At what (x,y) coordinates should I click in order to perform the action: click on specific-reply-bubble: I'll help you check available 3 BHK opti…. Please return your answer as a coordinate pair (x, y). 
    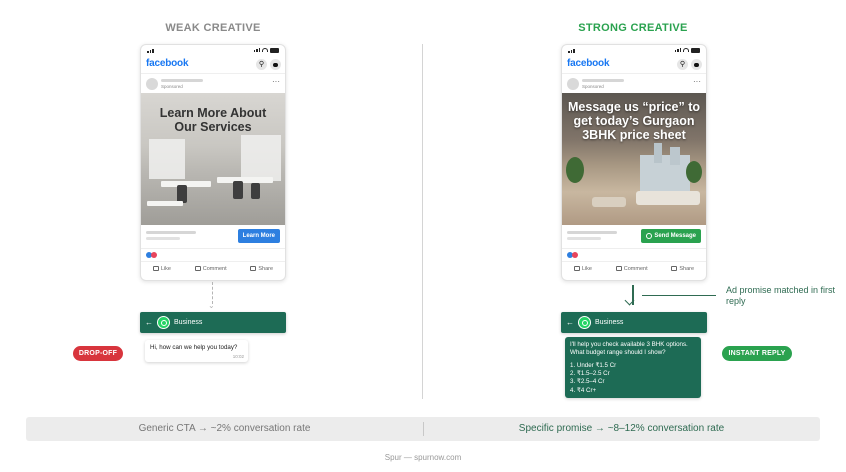
    Looking at the image, I should click on (633, 367).